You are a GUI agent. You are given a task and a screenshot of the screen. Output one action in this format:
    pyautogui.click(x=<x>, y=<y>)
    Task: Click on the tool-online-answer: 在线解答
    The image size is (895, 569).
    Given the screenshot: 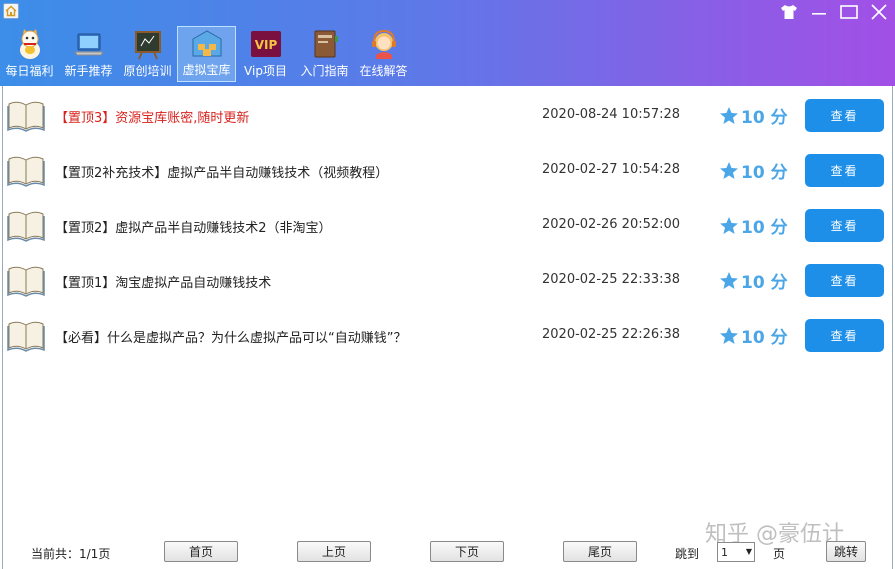 What is the action you would take?
    pyautogui.click(x=383, y=54)
    